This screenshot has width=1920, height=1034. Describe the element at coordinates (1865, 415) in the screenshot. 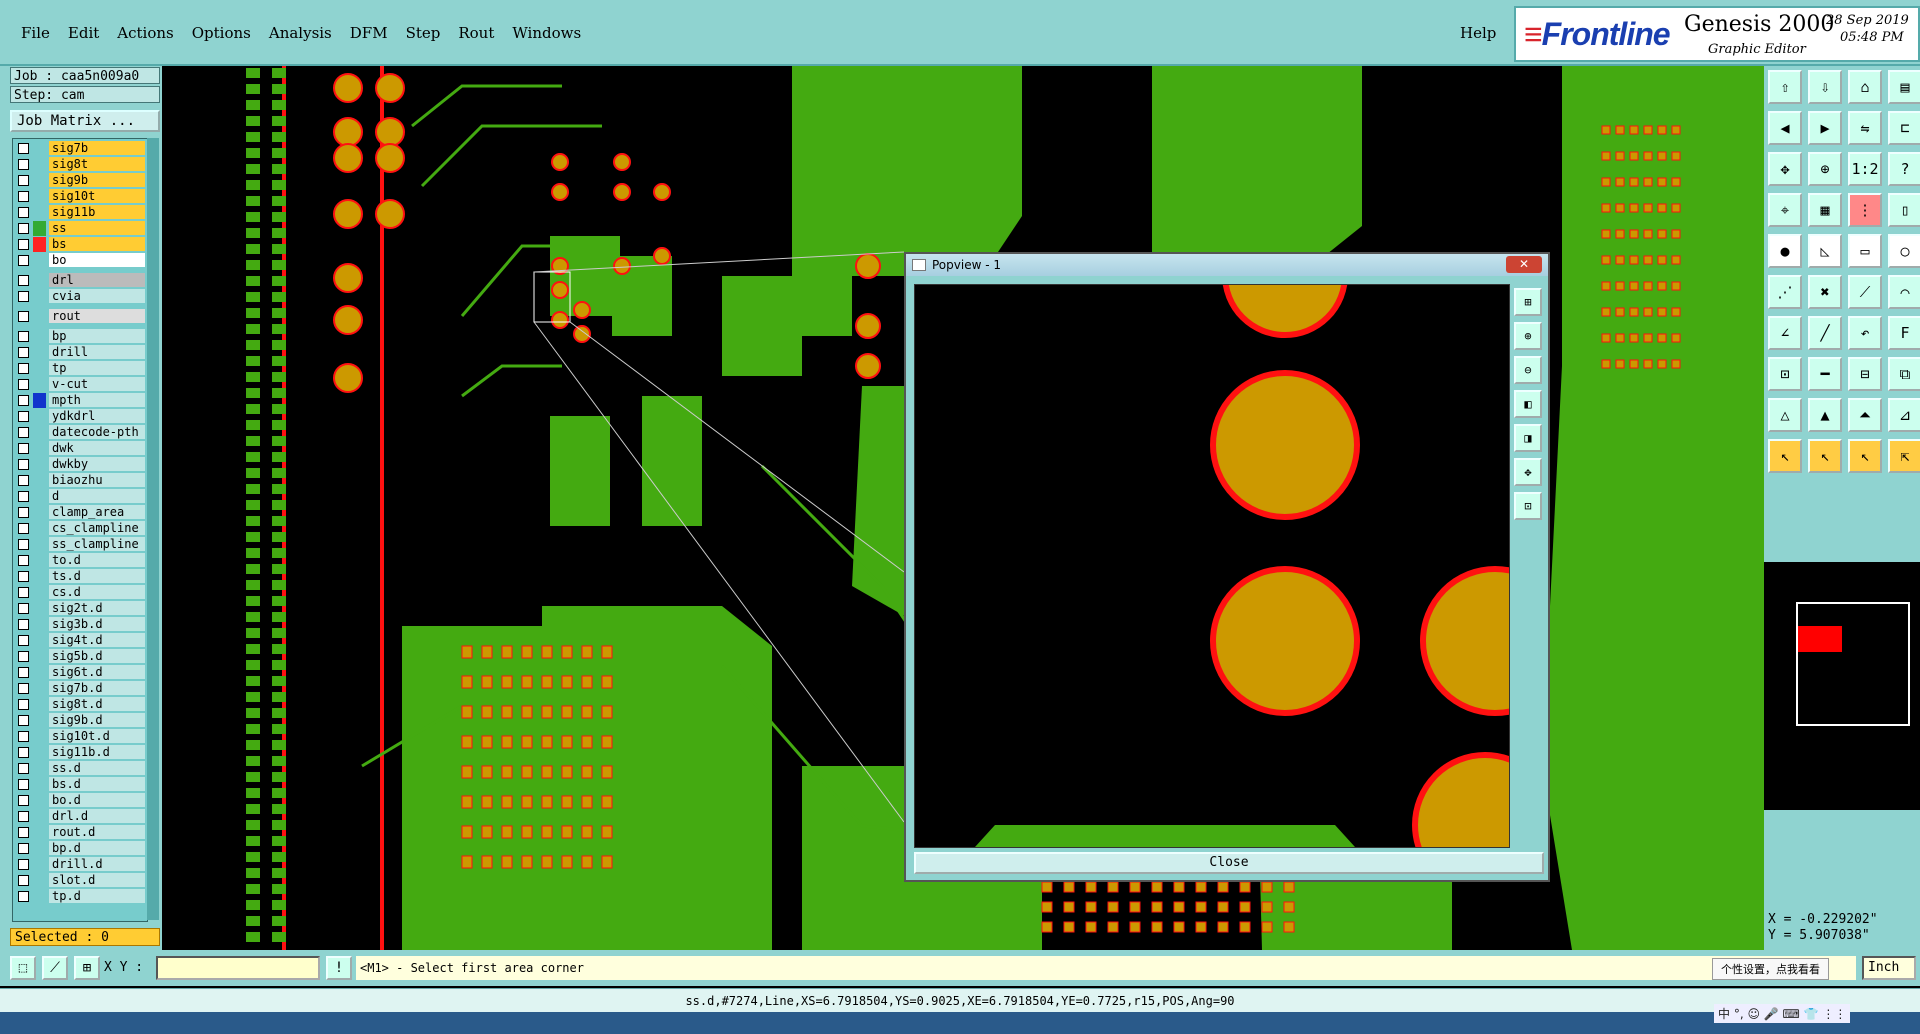

I see `tri3-icon: ⏶` at that location.